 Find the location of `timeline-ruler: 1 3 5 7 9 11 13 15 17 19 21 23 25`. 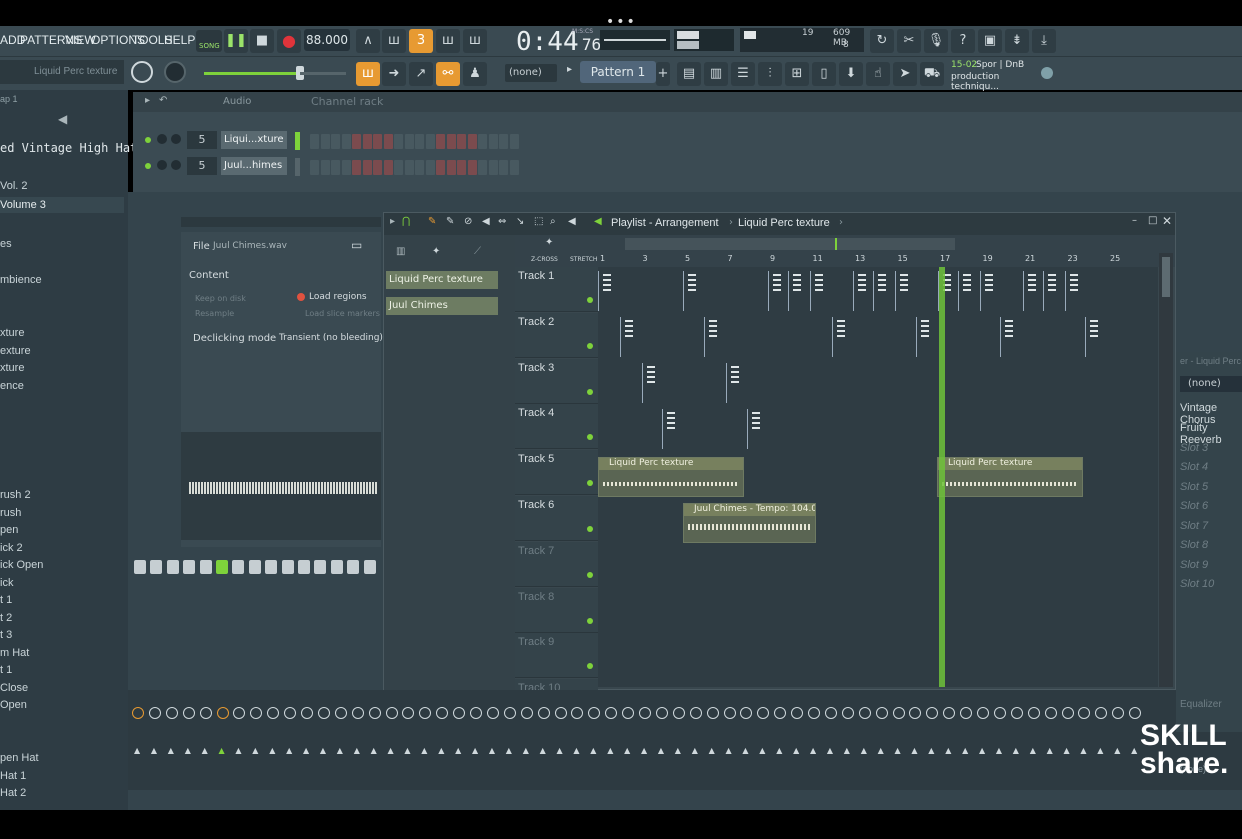

timeline-ruler: 1 3 5 7 9 11 13 15 17 19 21 23 25 is located at coordinates (878, 260).